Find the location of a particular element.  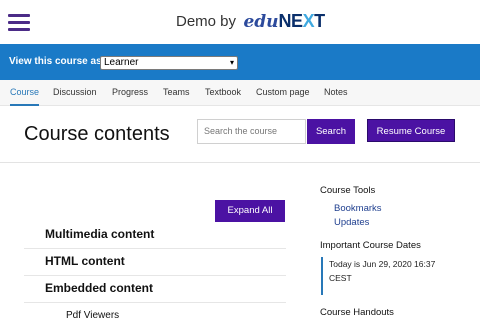

outline-section-html: HTML content is located at coordinates (155, 262).